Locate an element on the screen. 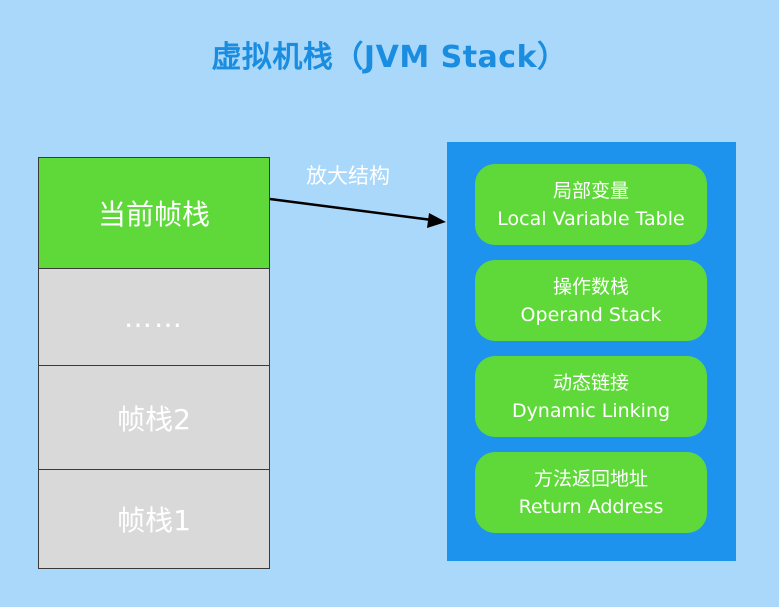 Image resolution: width=779 pixels, height=607 pixels. operand-stack-box: 操作数栈 Operand Stack is located at coordinates (591, 300).